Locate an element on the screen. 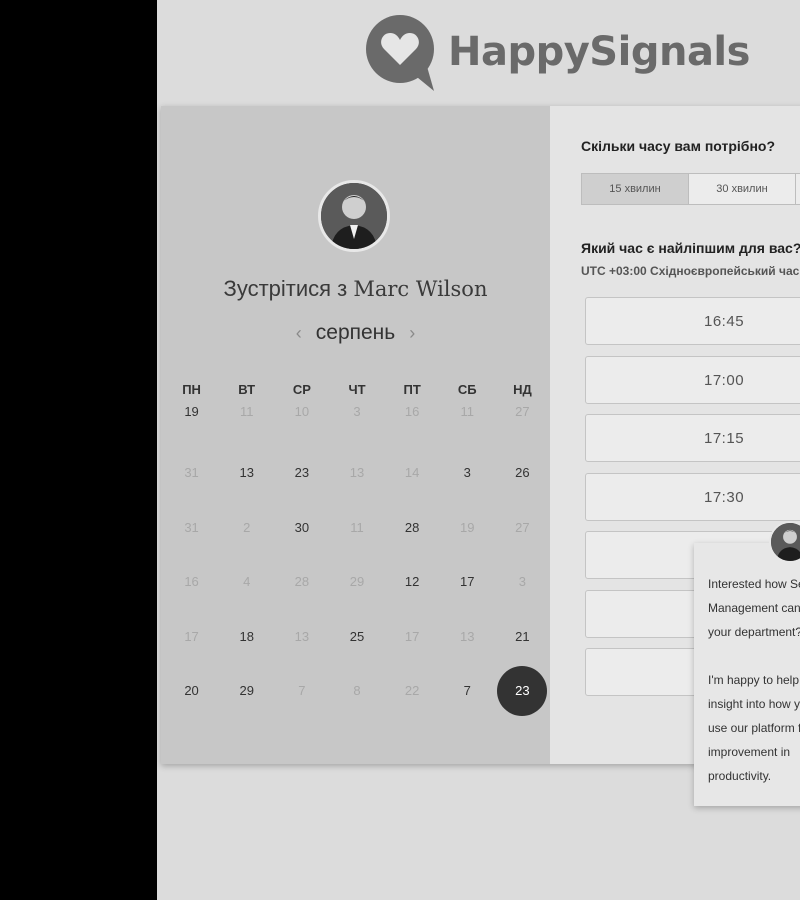  calendar-day: 8 is located at coordinates (357, 690).